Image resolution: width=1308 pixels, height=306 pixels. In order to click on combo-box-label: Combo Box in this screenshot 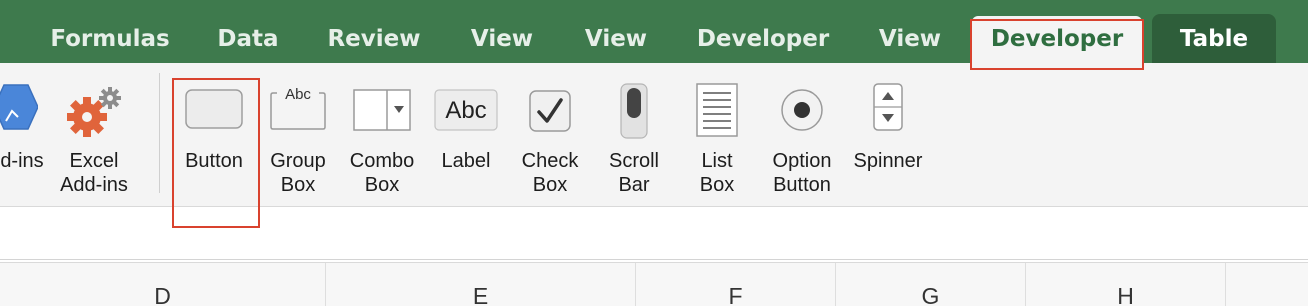, I will do `click(382, 173)`.